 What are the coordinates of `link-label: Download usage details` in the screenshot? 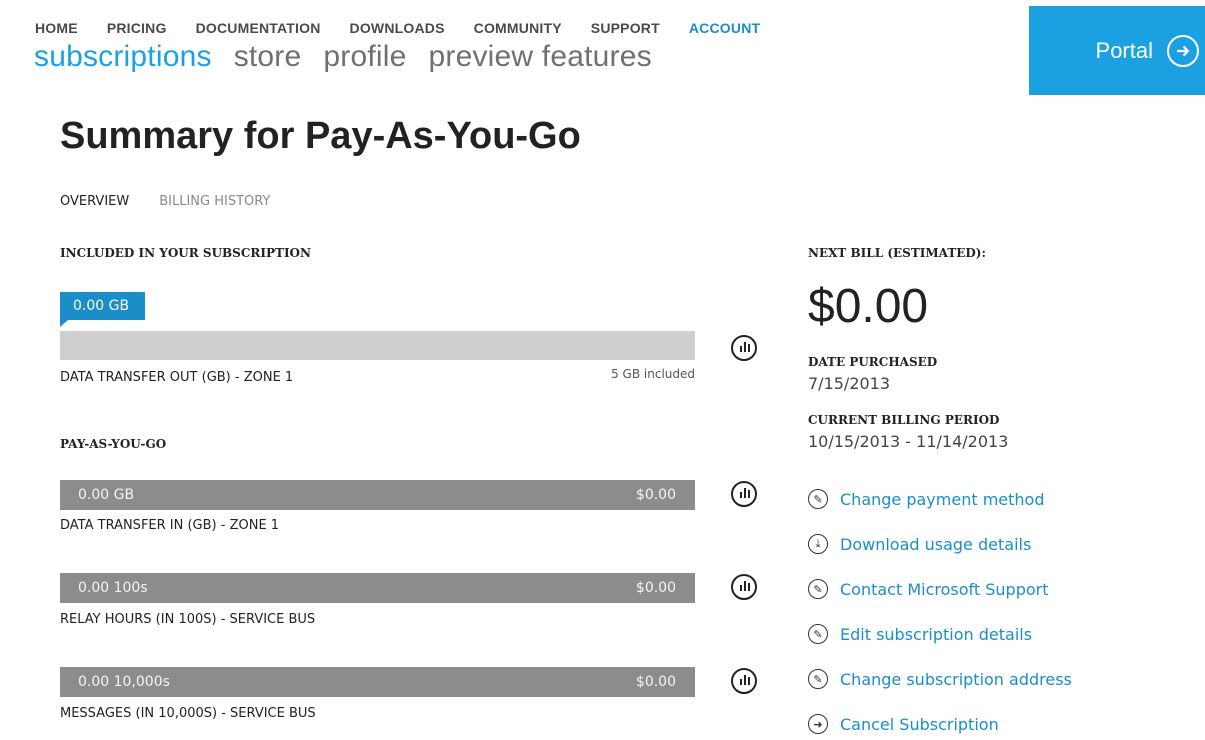 It's located at (936, 544).